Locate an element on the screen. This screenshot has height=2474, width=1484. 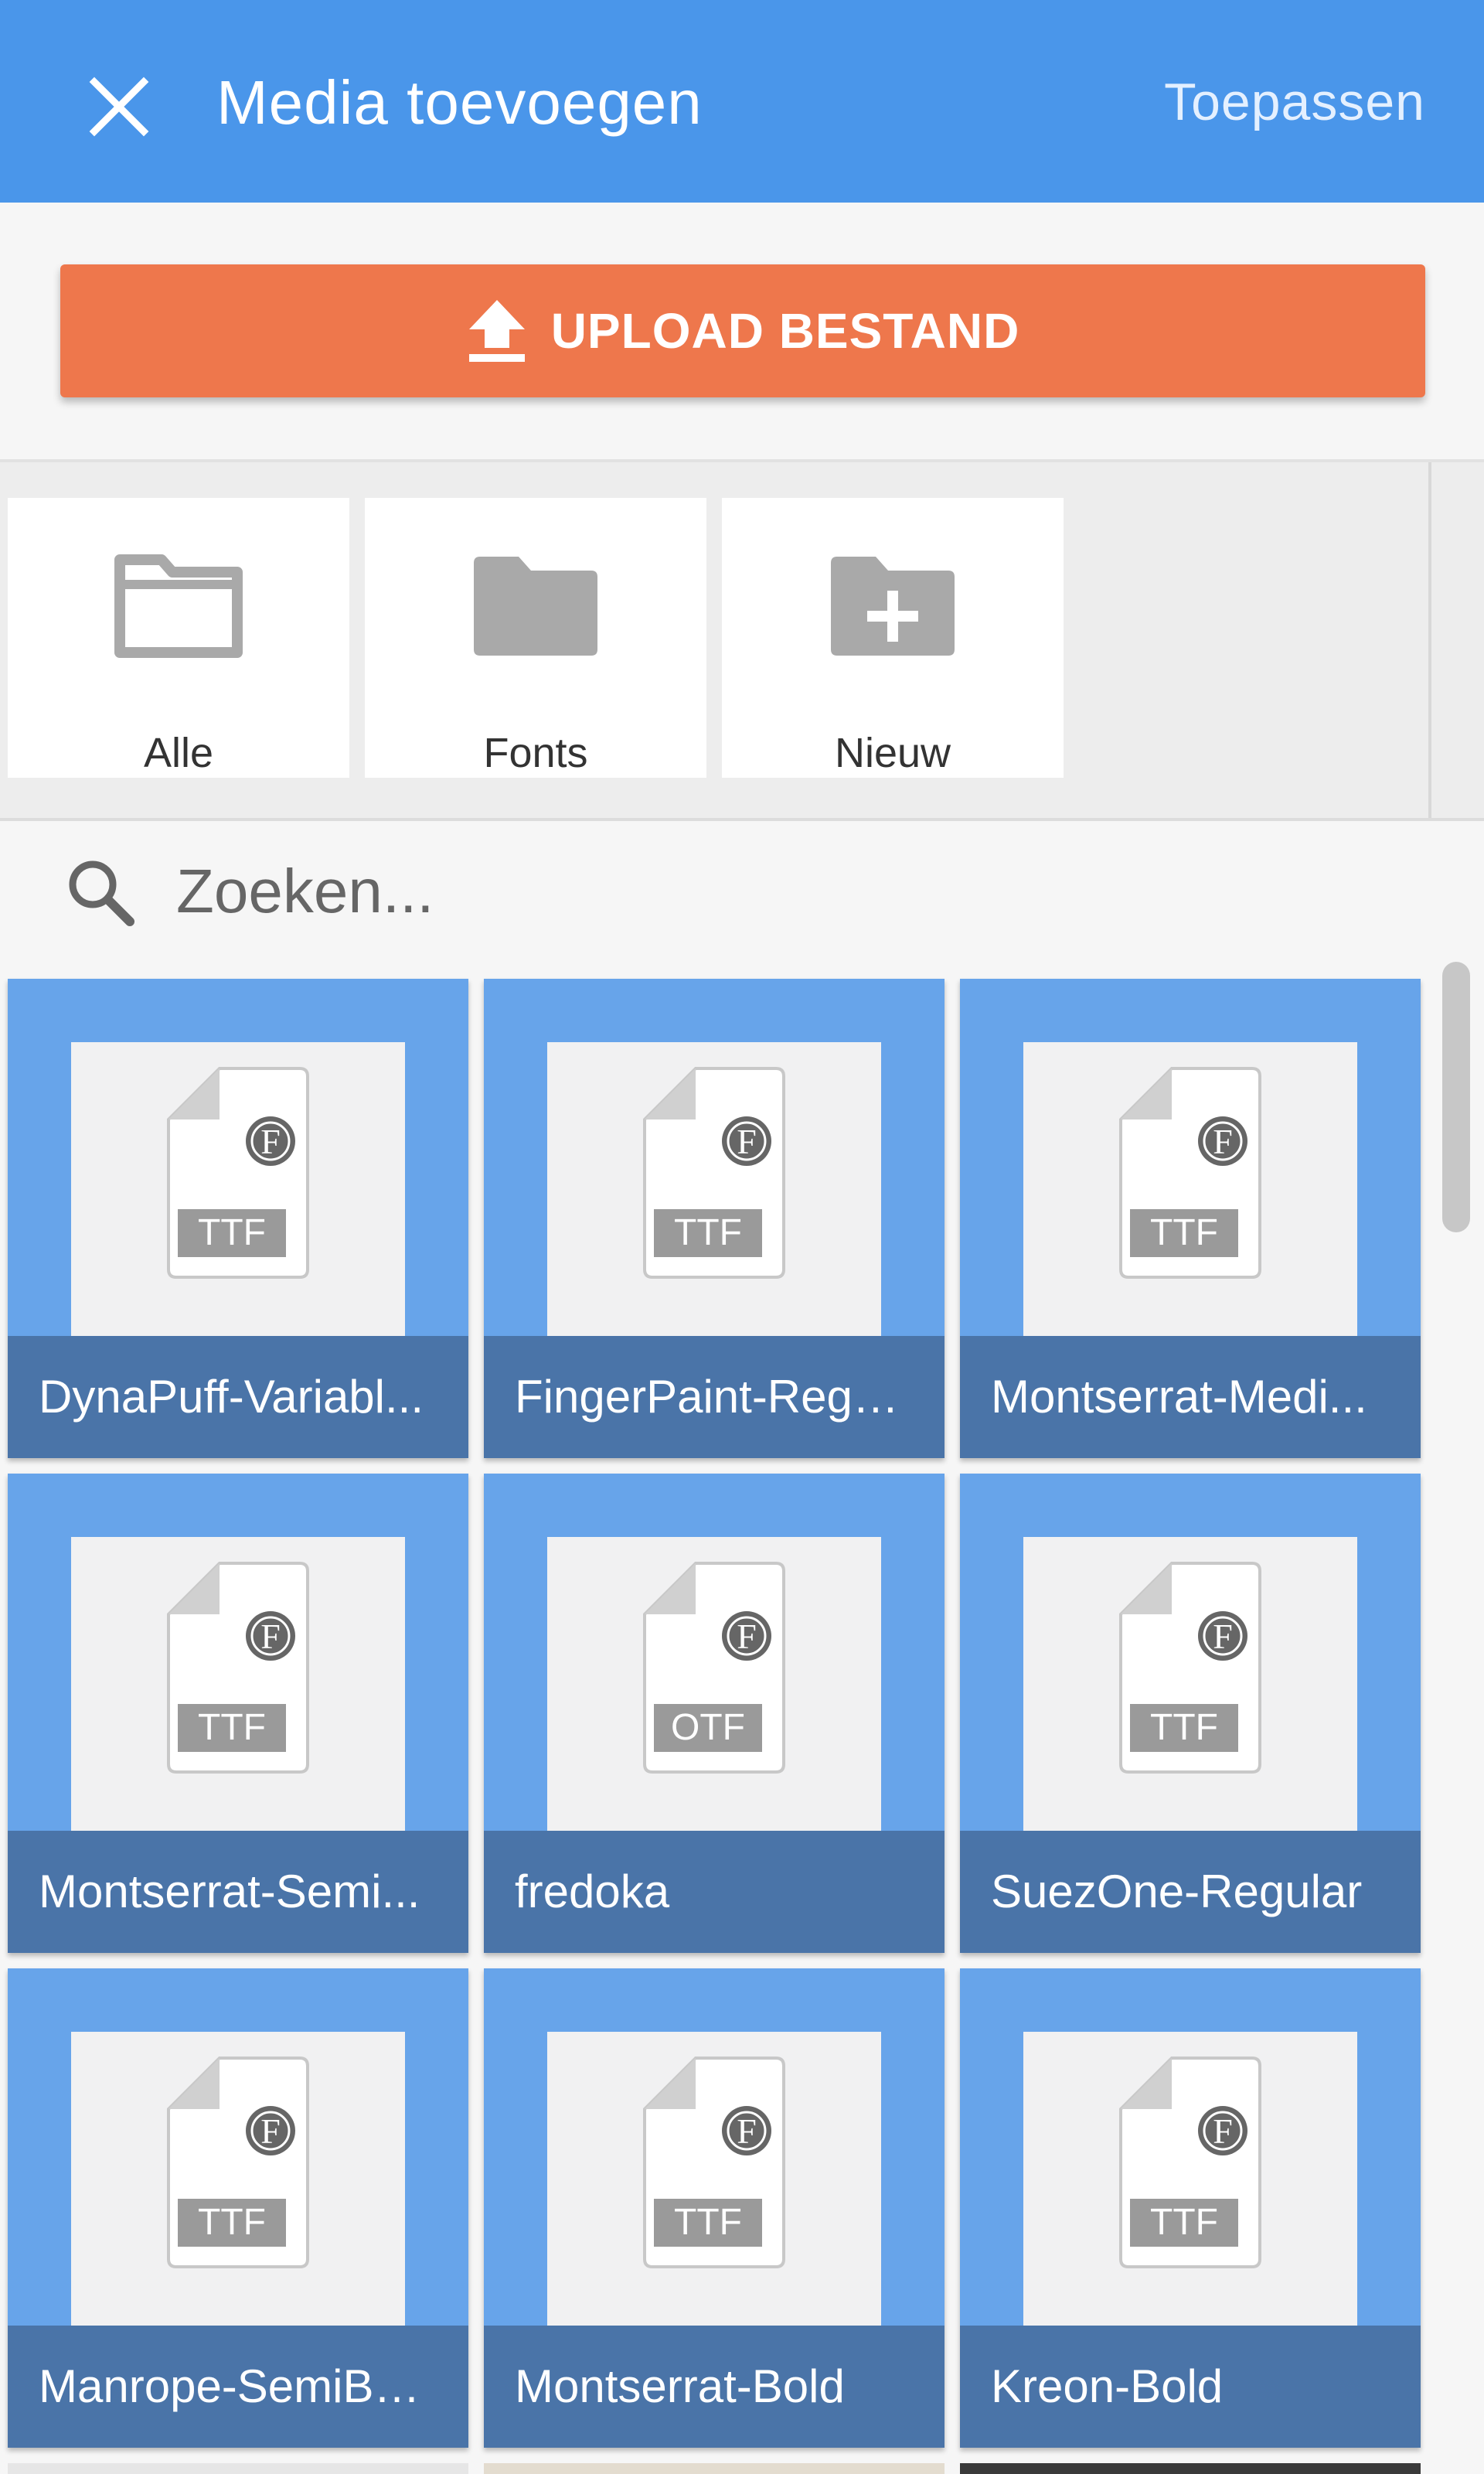
search-icon is located at coordinates (101, 893).